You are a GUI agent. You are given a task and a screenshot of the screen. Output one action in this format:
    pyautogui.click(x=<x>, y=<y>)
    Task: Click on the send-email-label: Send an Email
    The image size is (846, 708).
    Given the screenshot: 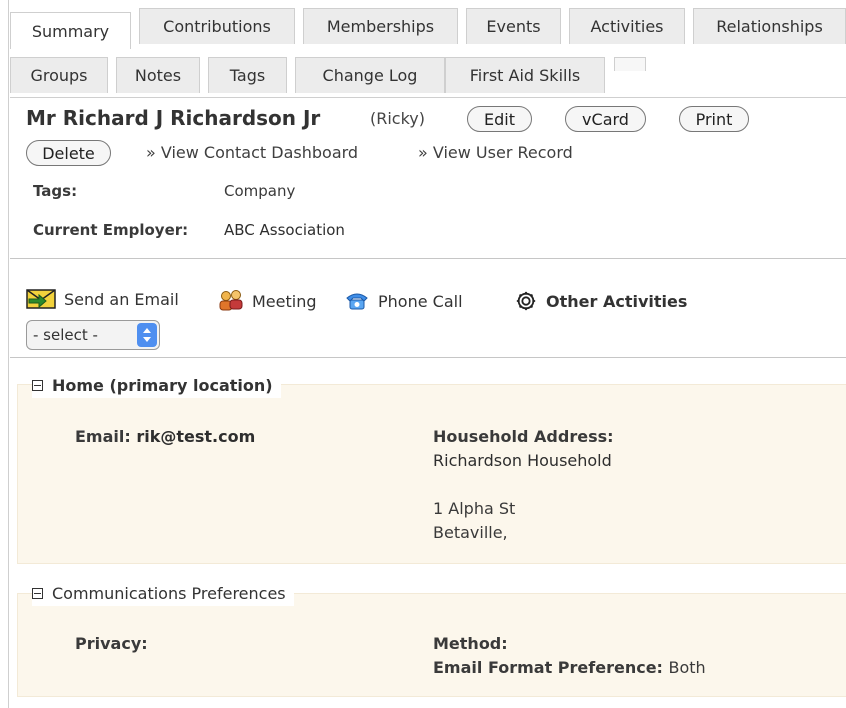 What is the action you would take?
    pyautogui.click(x=121, y=299)
    